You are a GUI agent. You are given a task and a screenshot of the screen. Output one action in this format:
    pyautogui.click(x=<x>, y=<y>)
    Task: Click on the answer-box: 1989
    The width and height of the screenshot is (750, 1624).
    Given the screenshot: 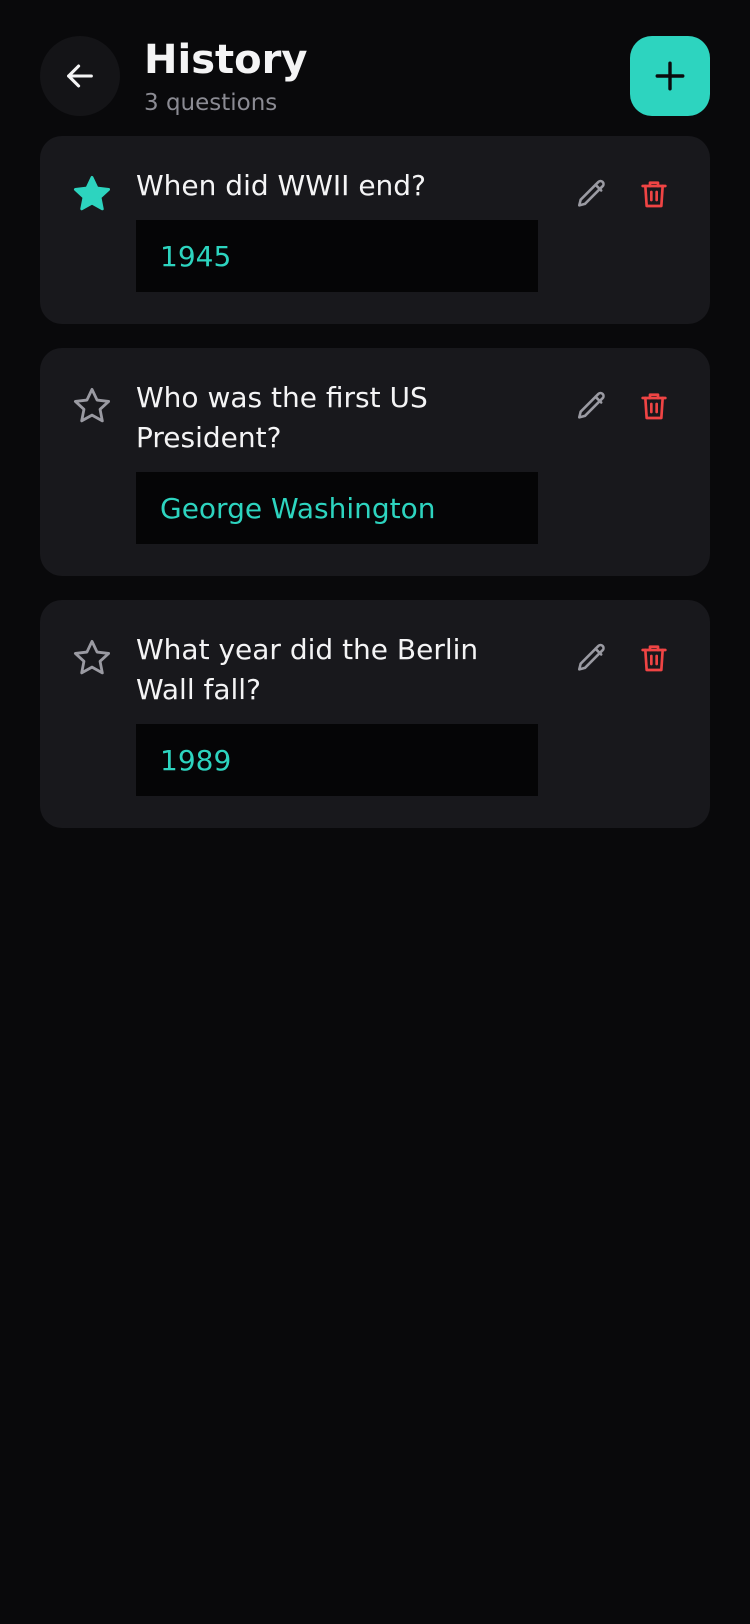 What is the action you would take?
    pyautogui.click(x=337, y=760)
    